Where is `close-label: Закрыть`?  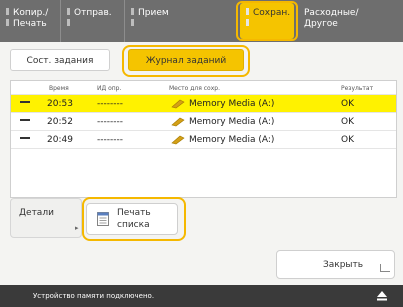
close-label: Закрыть is located at coordinates (343, 265).